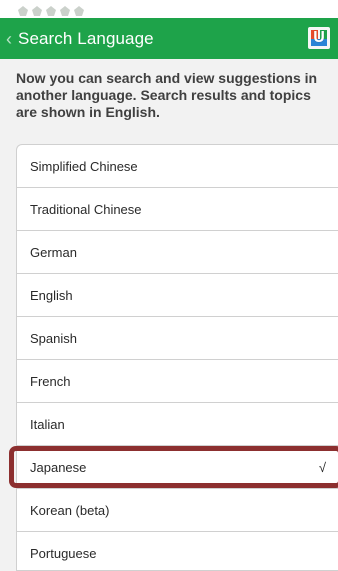  Describe the element at coordinates (177, 510) in the screenshot. I see `list-item-korean-beta: Korean (beta)` at that location.